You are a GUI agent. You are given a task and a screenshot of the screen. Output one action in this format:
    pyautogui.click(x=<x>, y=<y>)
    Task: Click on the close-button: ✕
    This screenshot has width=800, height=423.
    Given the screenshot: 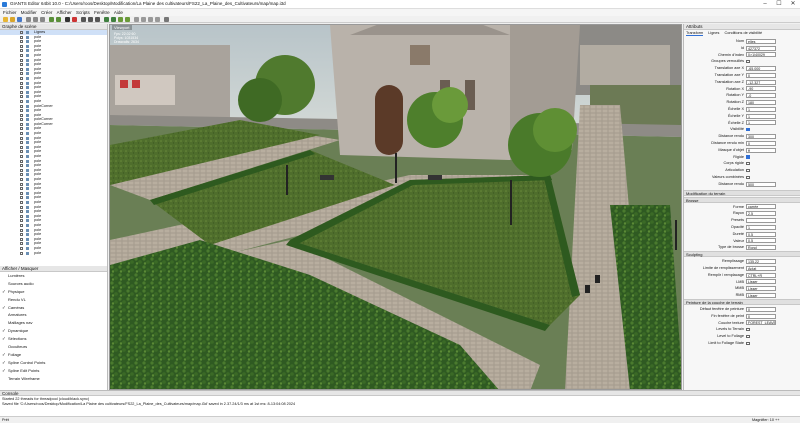 What is the action you would take?
    pyautogui.click(x=793, y=4)
    